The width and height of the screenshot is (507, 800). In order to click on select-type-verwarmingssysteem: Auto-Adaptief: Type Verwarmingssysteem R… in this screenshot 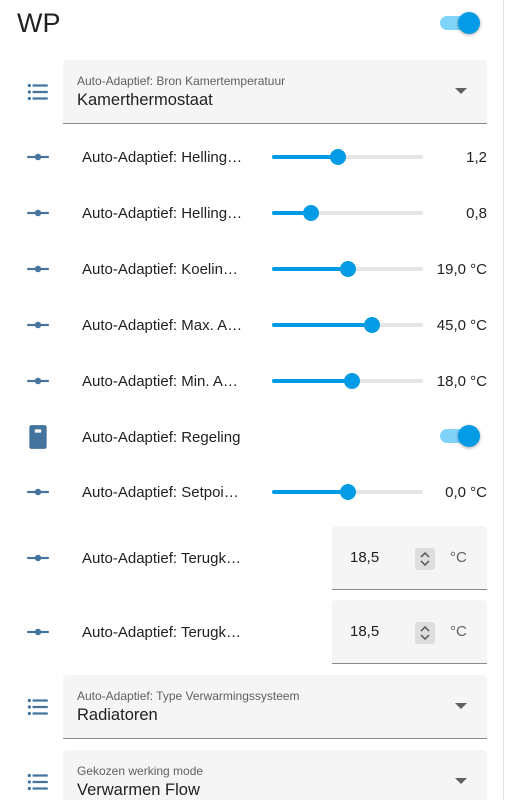, I will do `click(275, 707)`.